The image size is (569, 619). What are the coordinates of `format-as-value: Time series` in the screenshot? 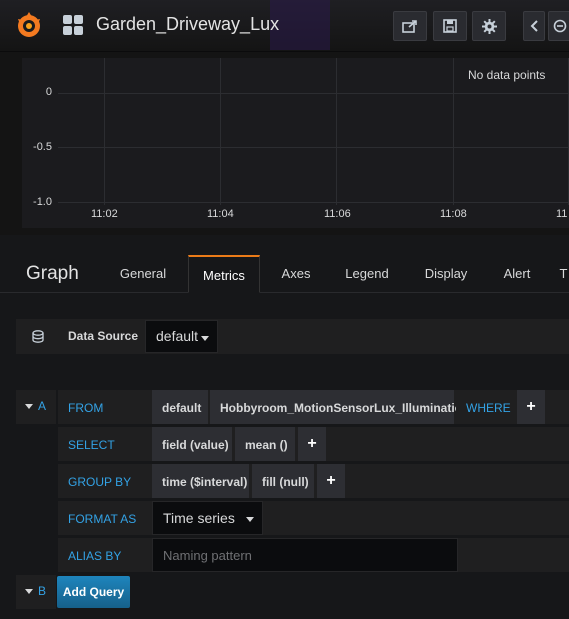 It's located at (199, 518).